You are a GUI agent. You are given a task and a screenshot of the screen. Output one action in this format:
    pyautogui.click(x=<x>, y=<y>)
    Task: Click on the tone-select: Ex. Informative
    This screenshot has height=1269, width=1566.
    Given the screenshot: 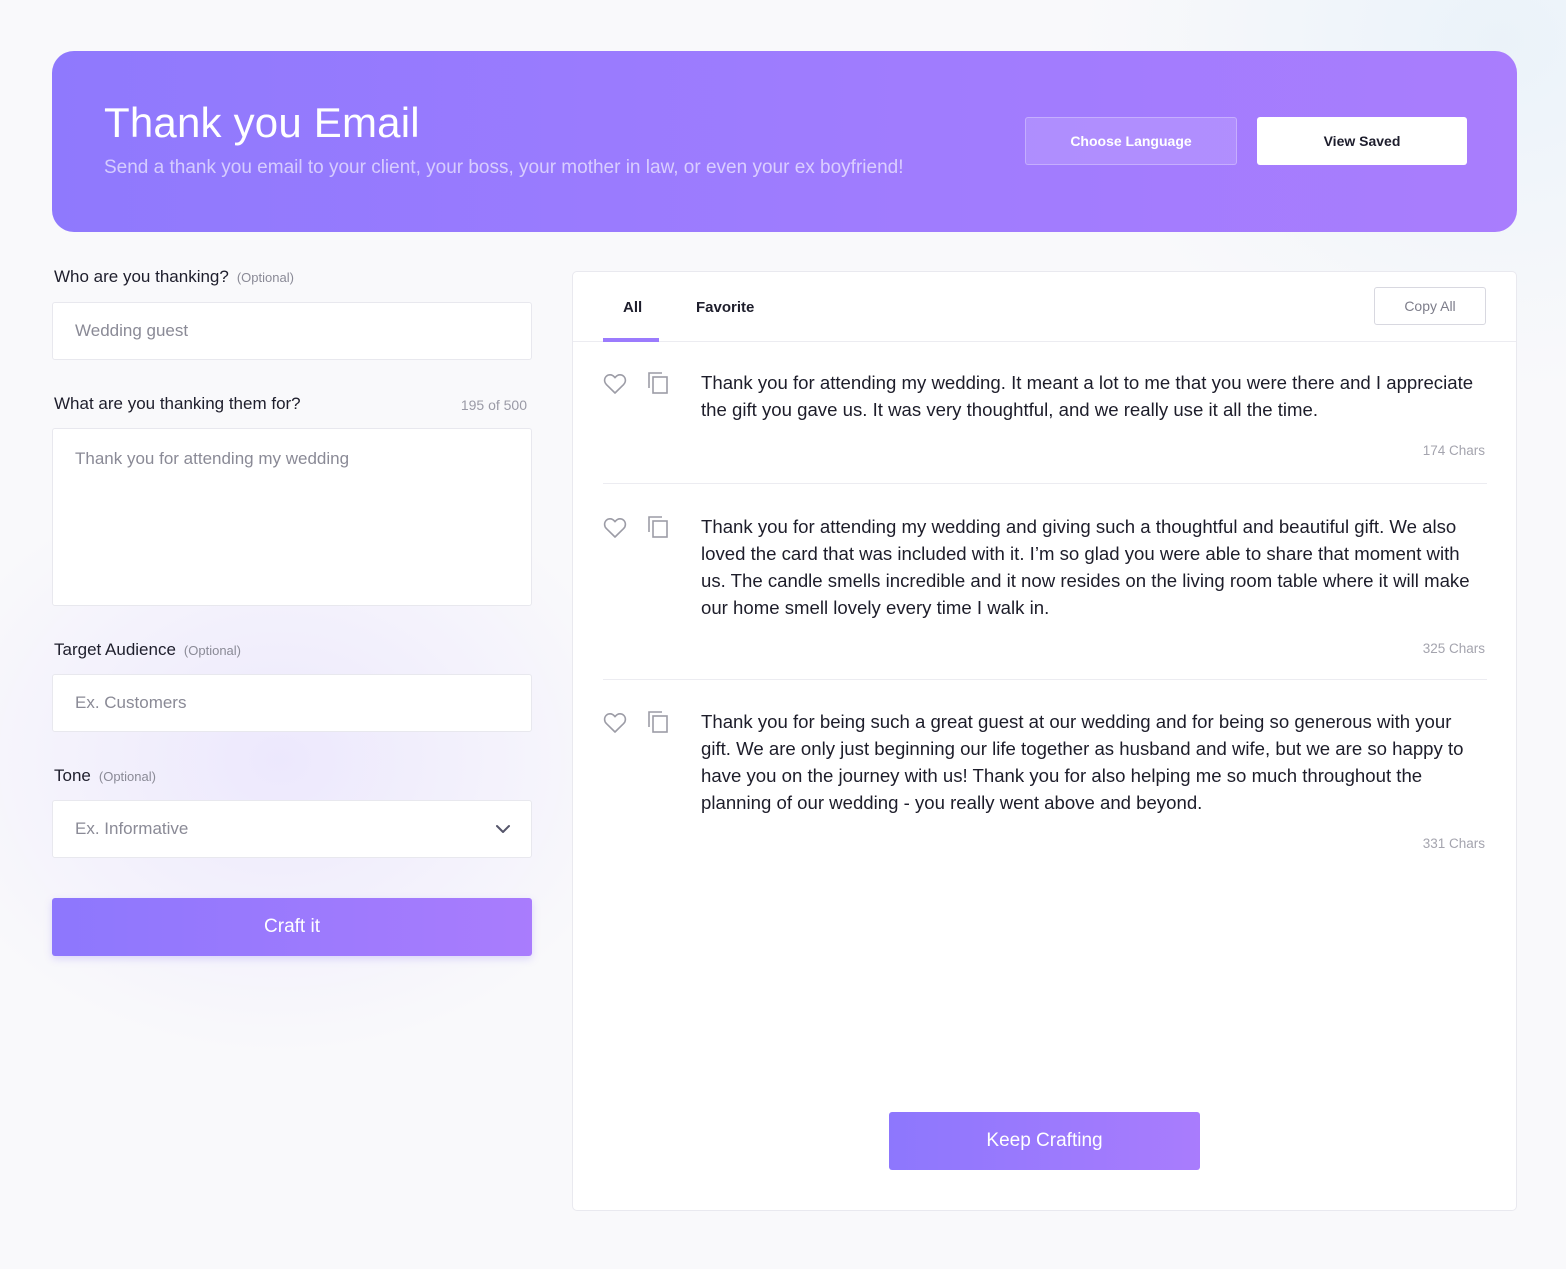 What is the action you would take?
    pyautogui.click(x=292, y=829)
    